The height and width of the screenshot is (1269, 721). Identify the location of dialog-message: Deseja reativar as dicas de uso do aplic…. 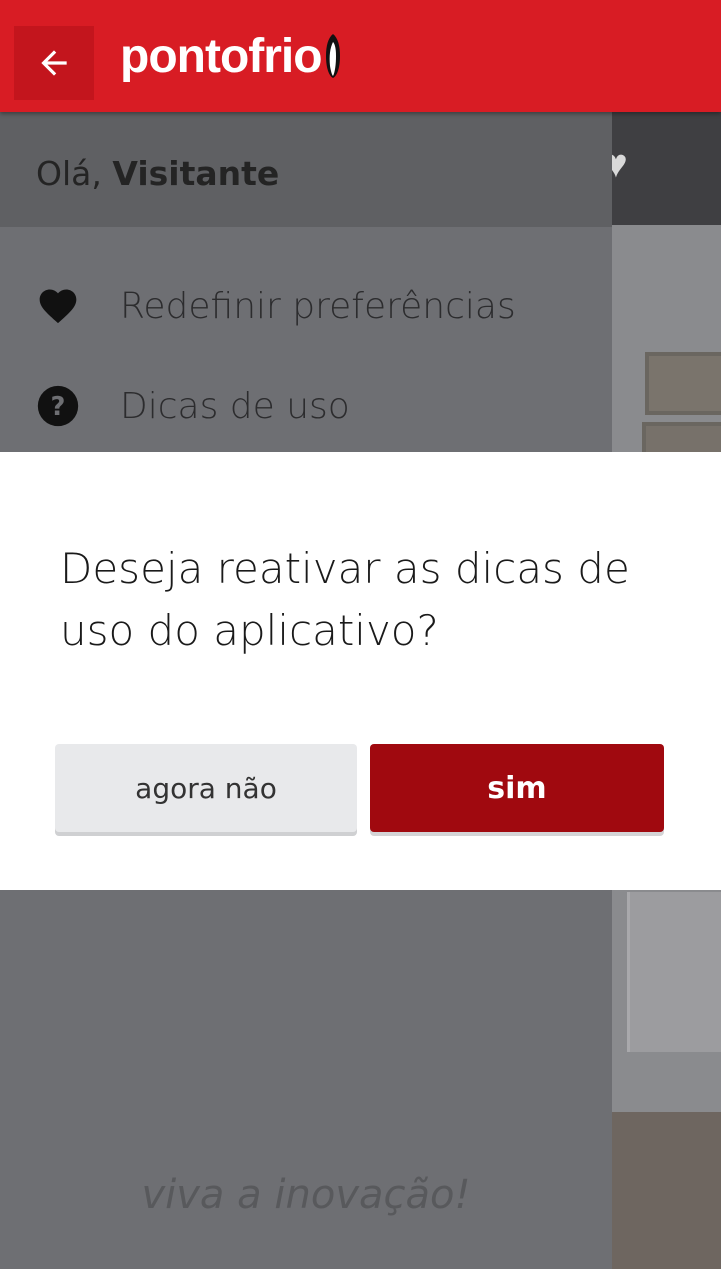
(345, 599).